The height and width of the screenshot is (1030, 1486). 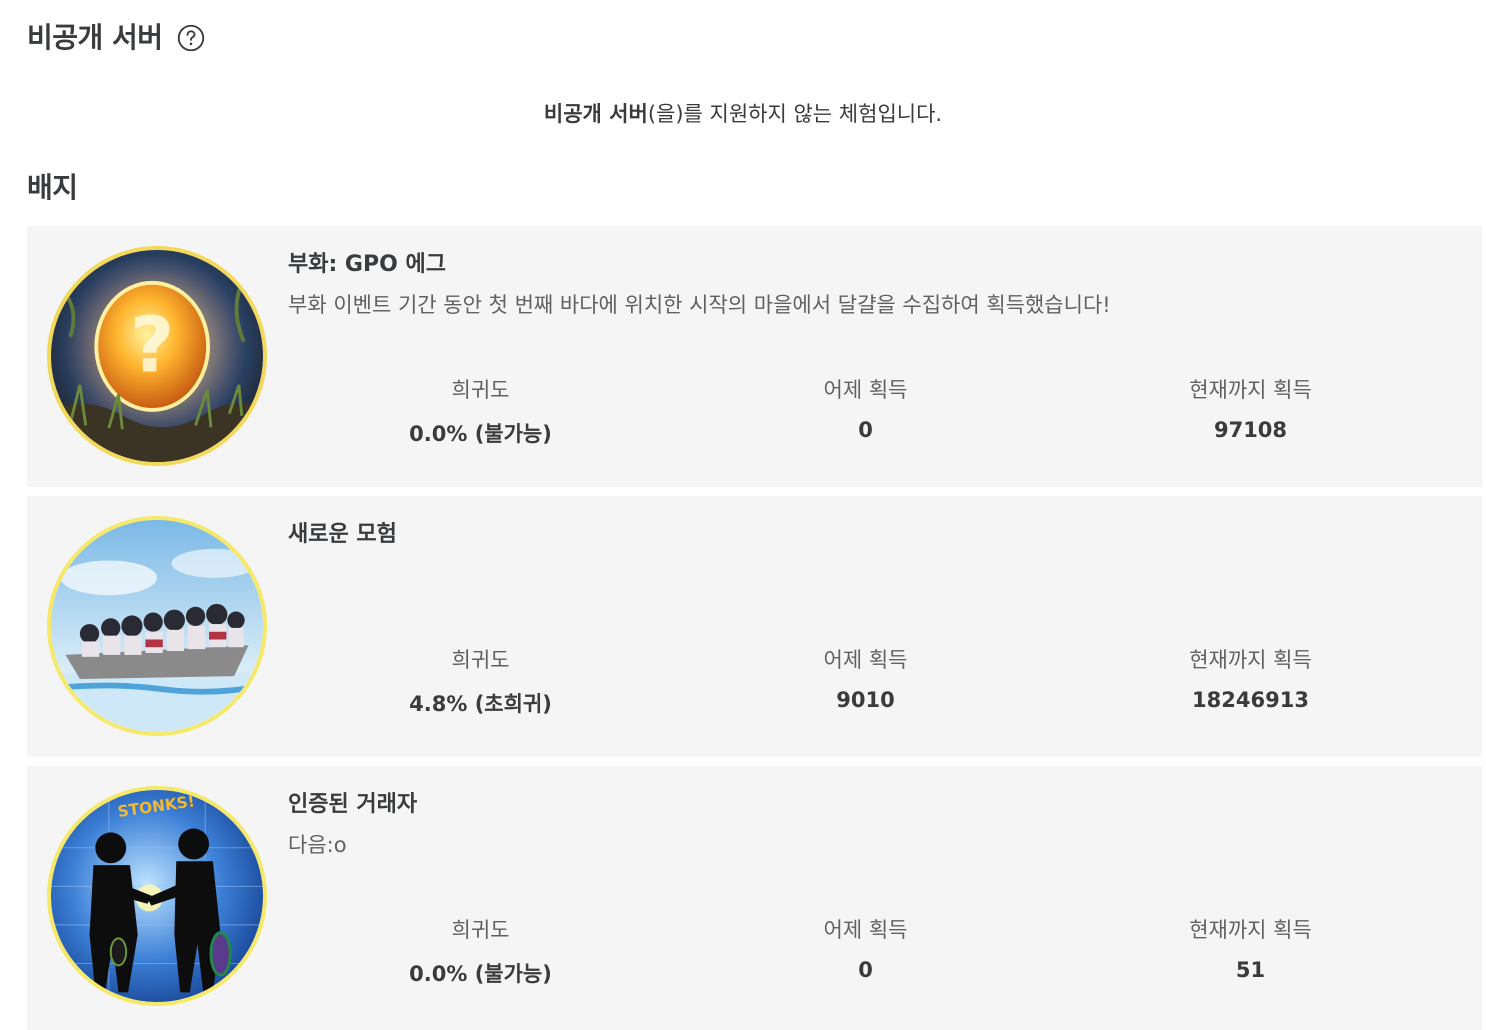 I want to click on question-circle-icon, so click(x=190, y=38).